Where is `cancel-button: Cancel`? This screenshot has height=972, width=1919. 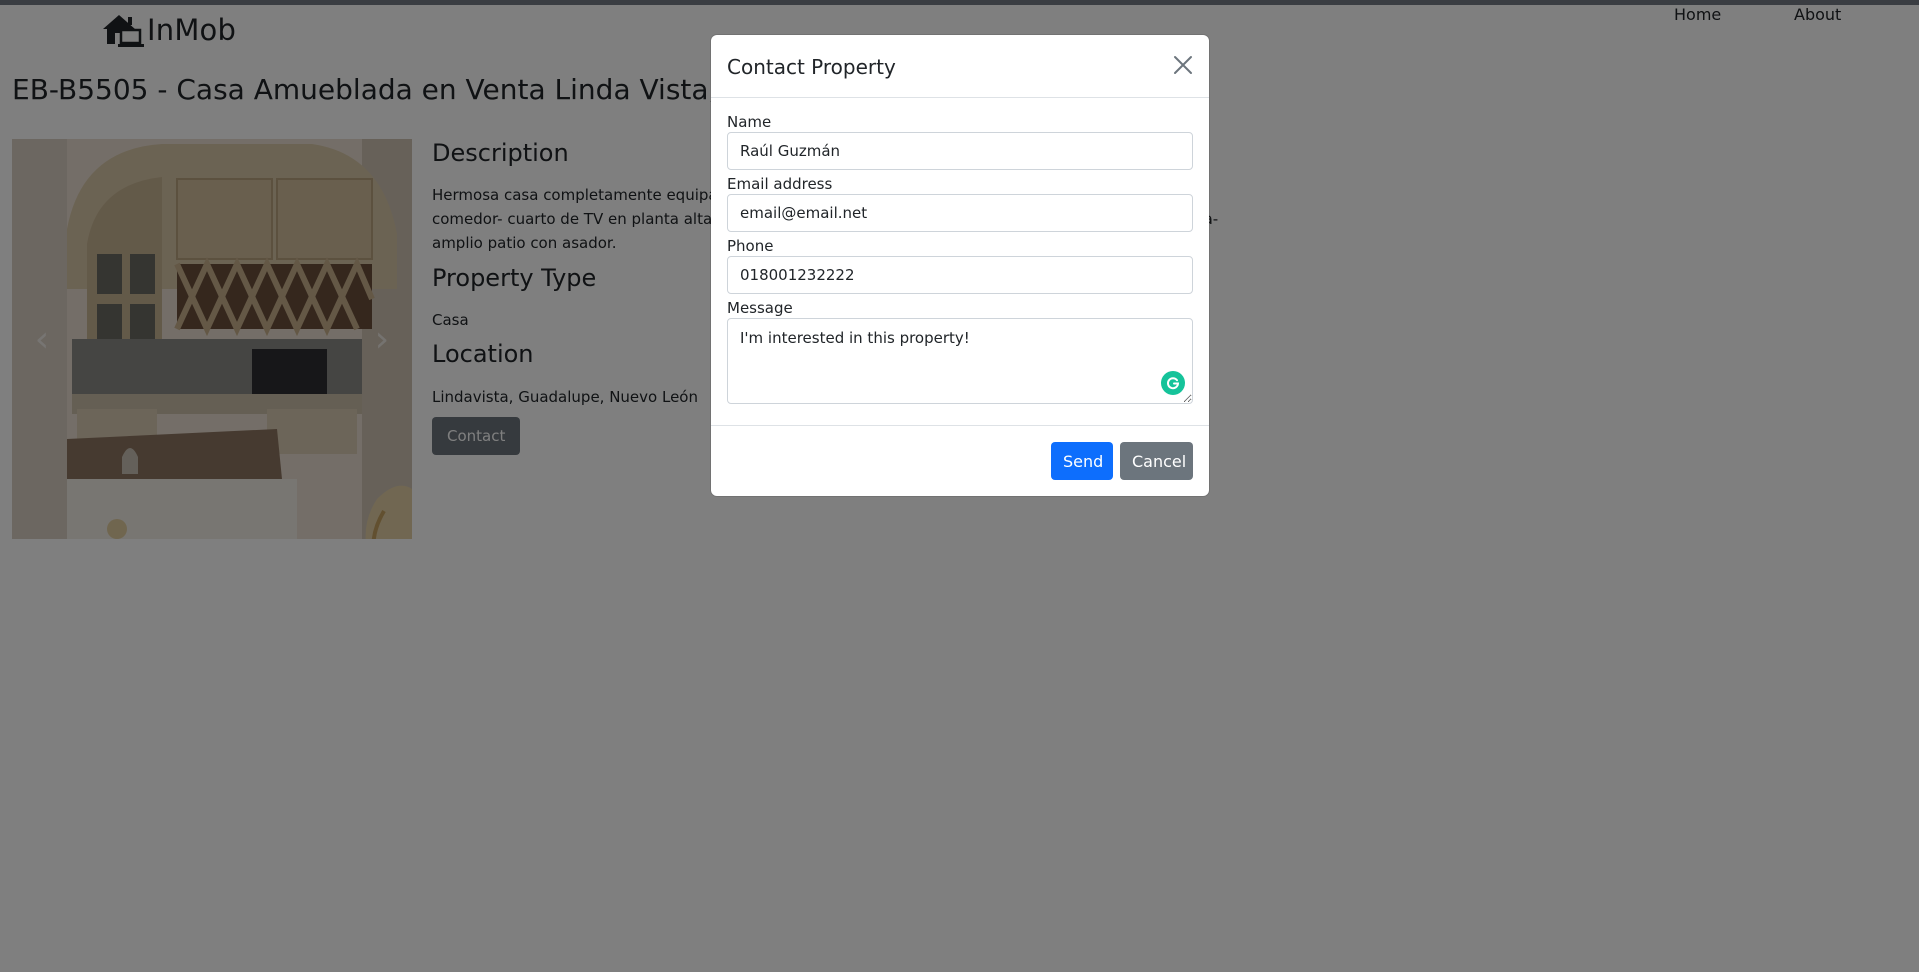 cancel-button: Cancel is located at coordinates (1156, 461).